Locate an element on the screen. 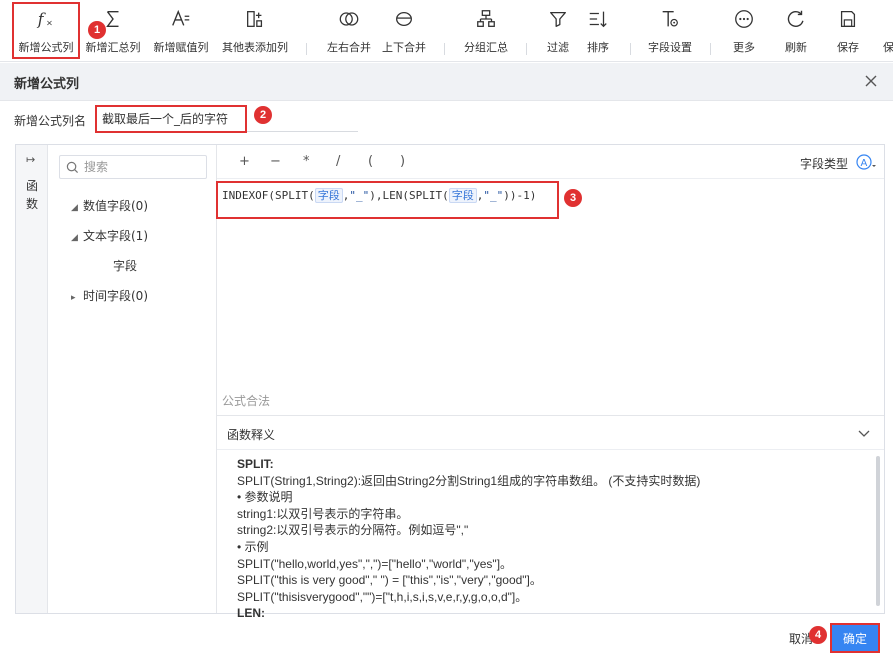 Image resolution: width=893 pixels, height=656 pixels. toolbar-label: 新增公式列 is located at coordinates (46, 47).